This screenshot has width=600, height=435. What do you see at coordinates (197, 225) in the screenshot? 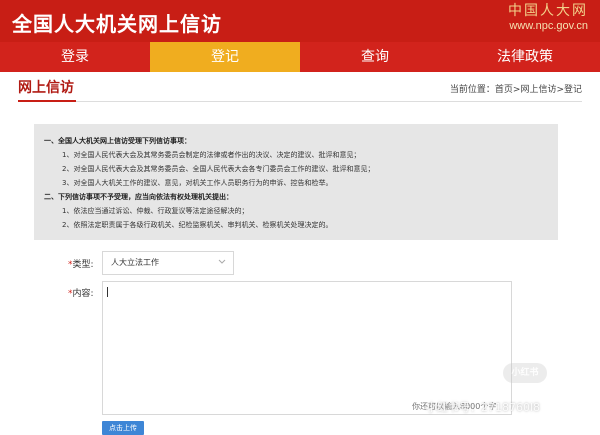
I see `notice-item: 2、依照法定职责属于各级行政机关、纪检监察机关、审判机关、检察机关处理决定的。` at bounding box center [197, 225].